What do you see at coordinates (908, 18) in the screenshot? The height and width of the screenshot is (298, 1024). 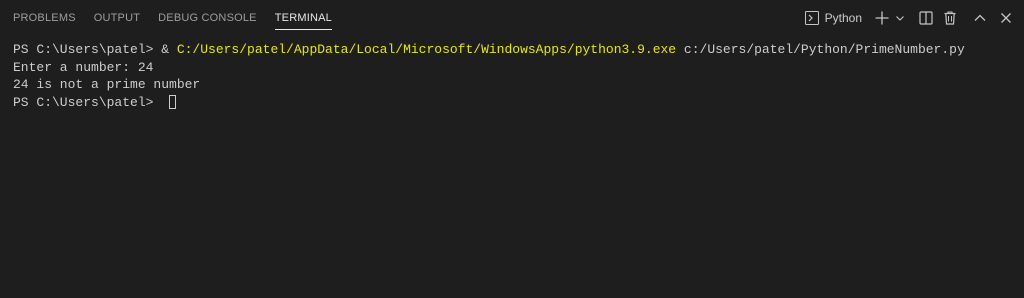 I see `panel-actions: Python` at bounding box center [908, 18].